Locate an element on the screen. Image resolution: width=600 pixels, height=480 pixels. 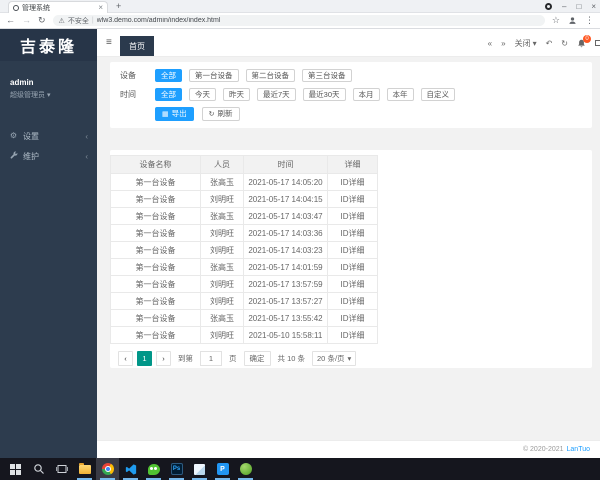
time-filter-all: 全部 is located at coordinates (168, 94).